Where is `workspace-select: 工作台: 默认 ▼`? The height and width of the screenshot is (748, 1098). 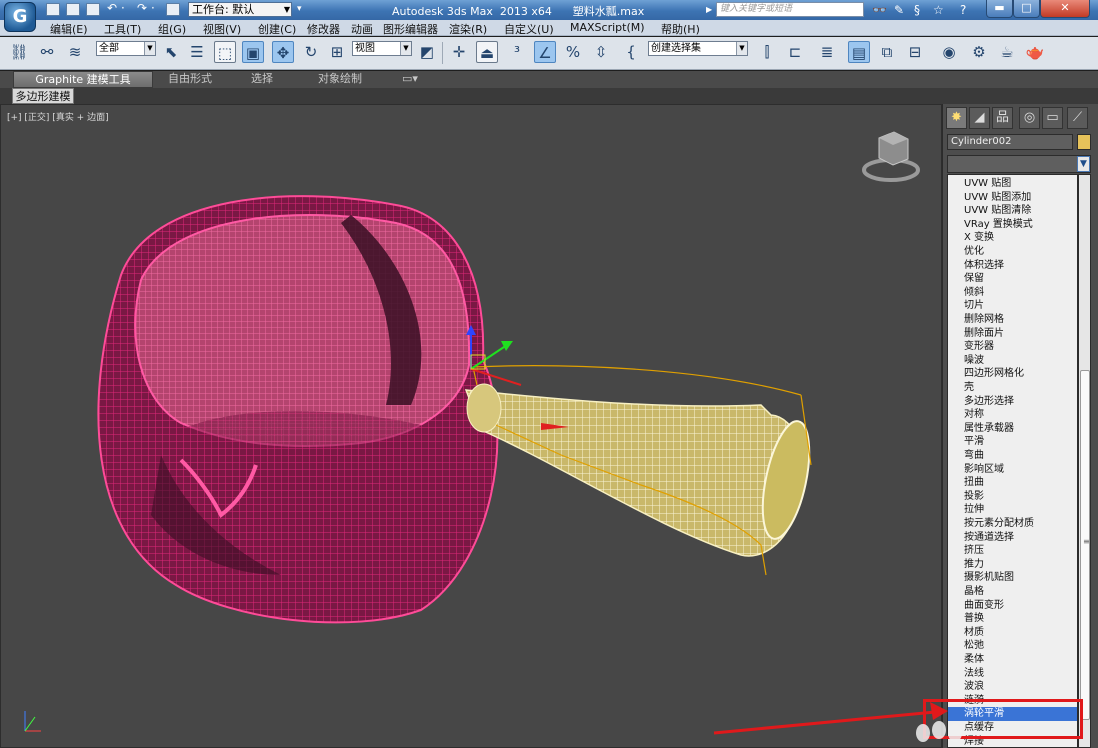 workspace-select: 工作台: 默认 ▼ is located at coordinates (240, 9).